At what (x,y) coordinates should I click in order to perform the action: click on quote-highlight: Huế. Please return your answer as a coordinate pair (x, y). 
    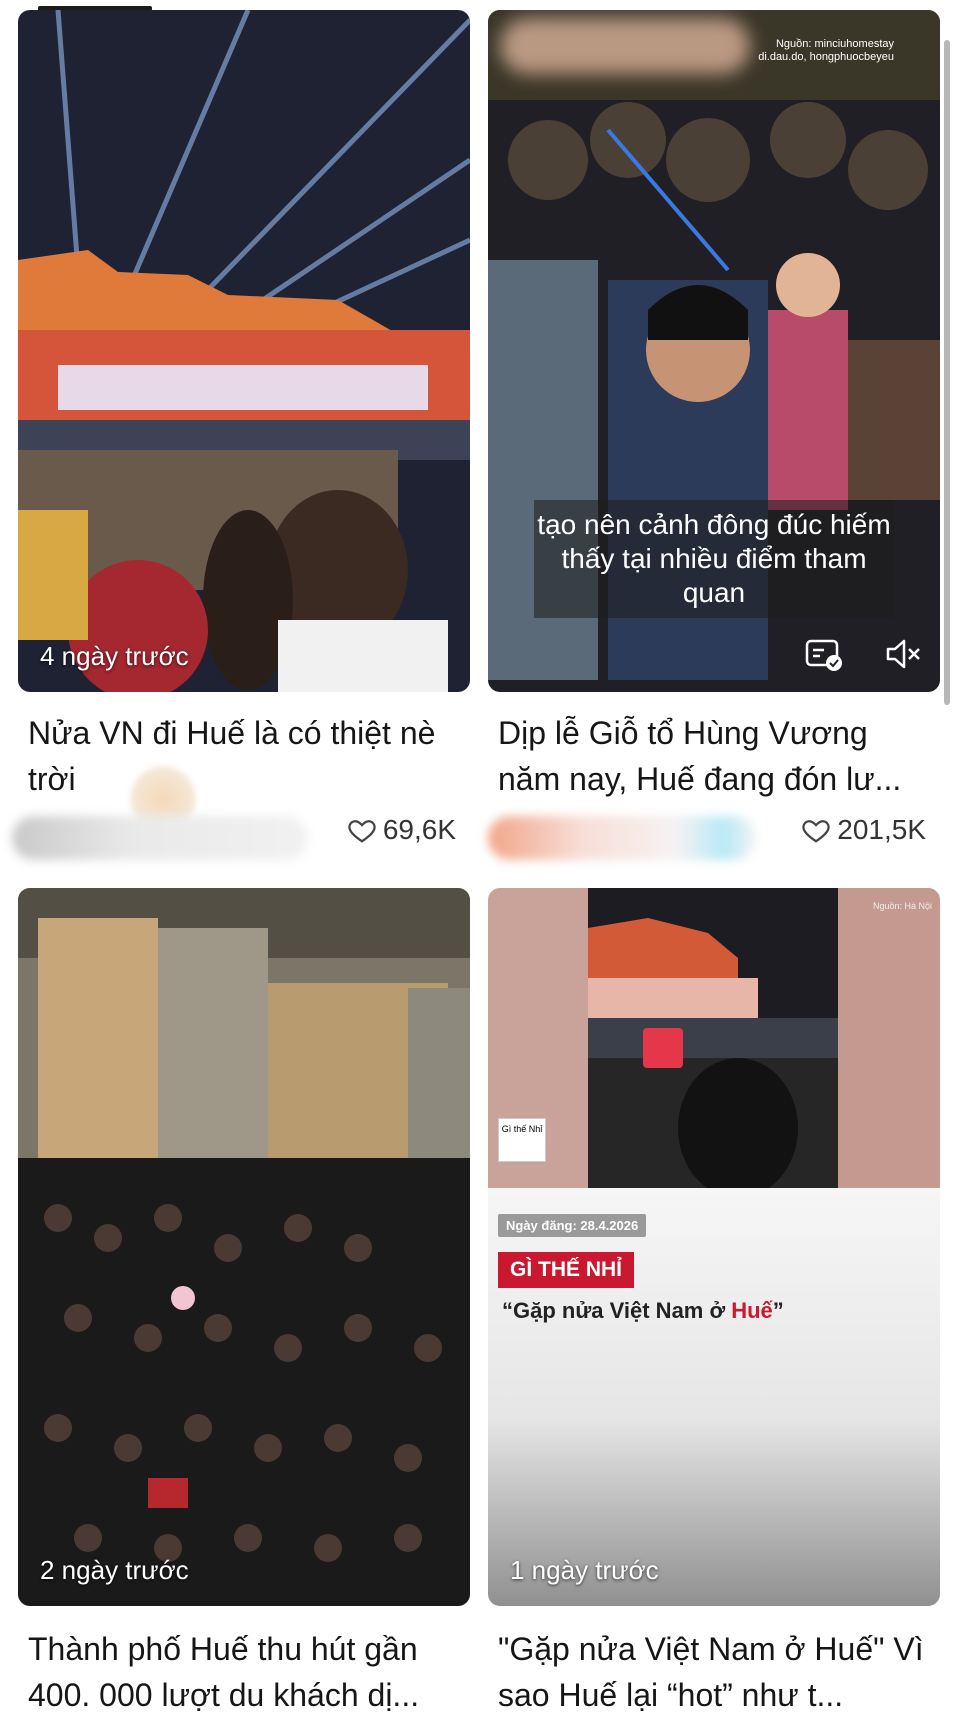
    Looking at the image, I should click on (752, 1310).